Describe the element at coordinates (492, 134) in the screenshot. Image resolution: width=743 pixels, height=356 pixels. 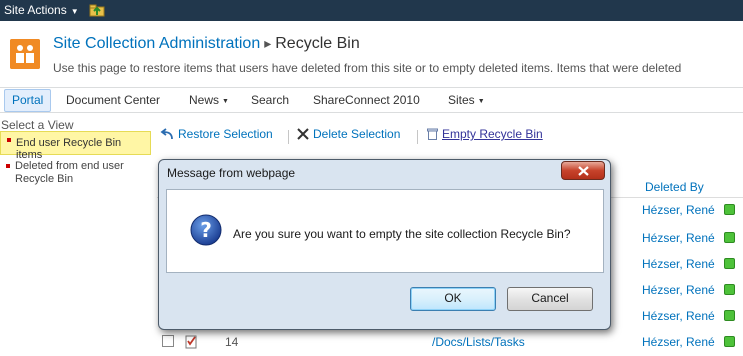
I see `empty-recycle-bin-label: Empty Recycle Bin` at that location.